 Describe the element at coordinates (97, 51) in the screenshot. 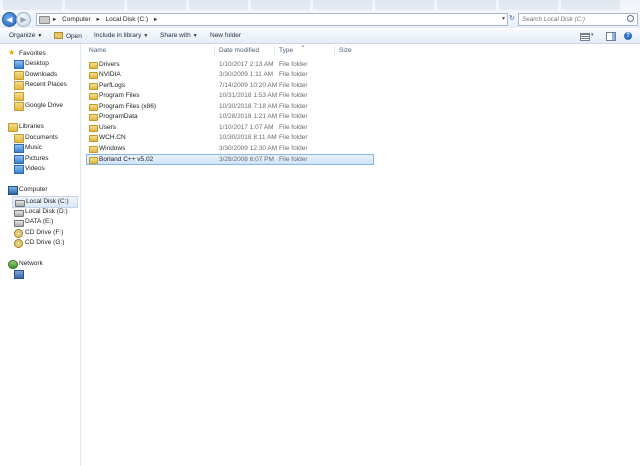

I see `column-header-name: Name` at that location.